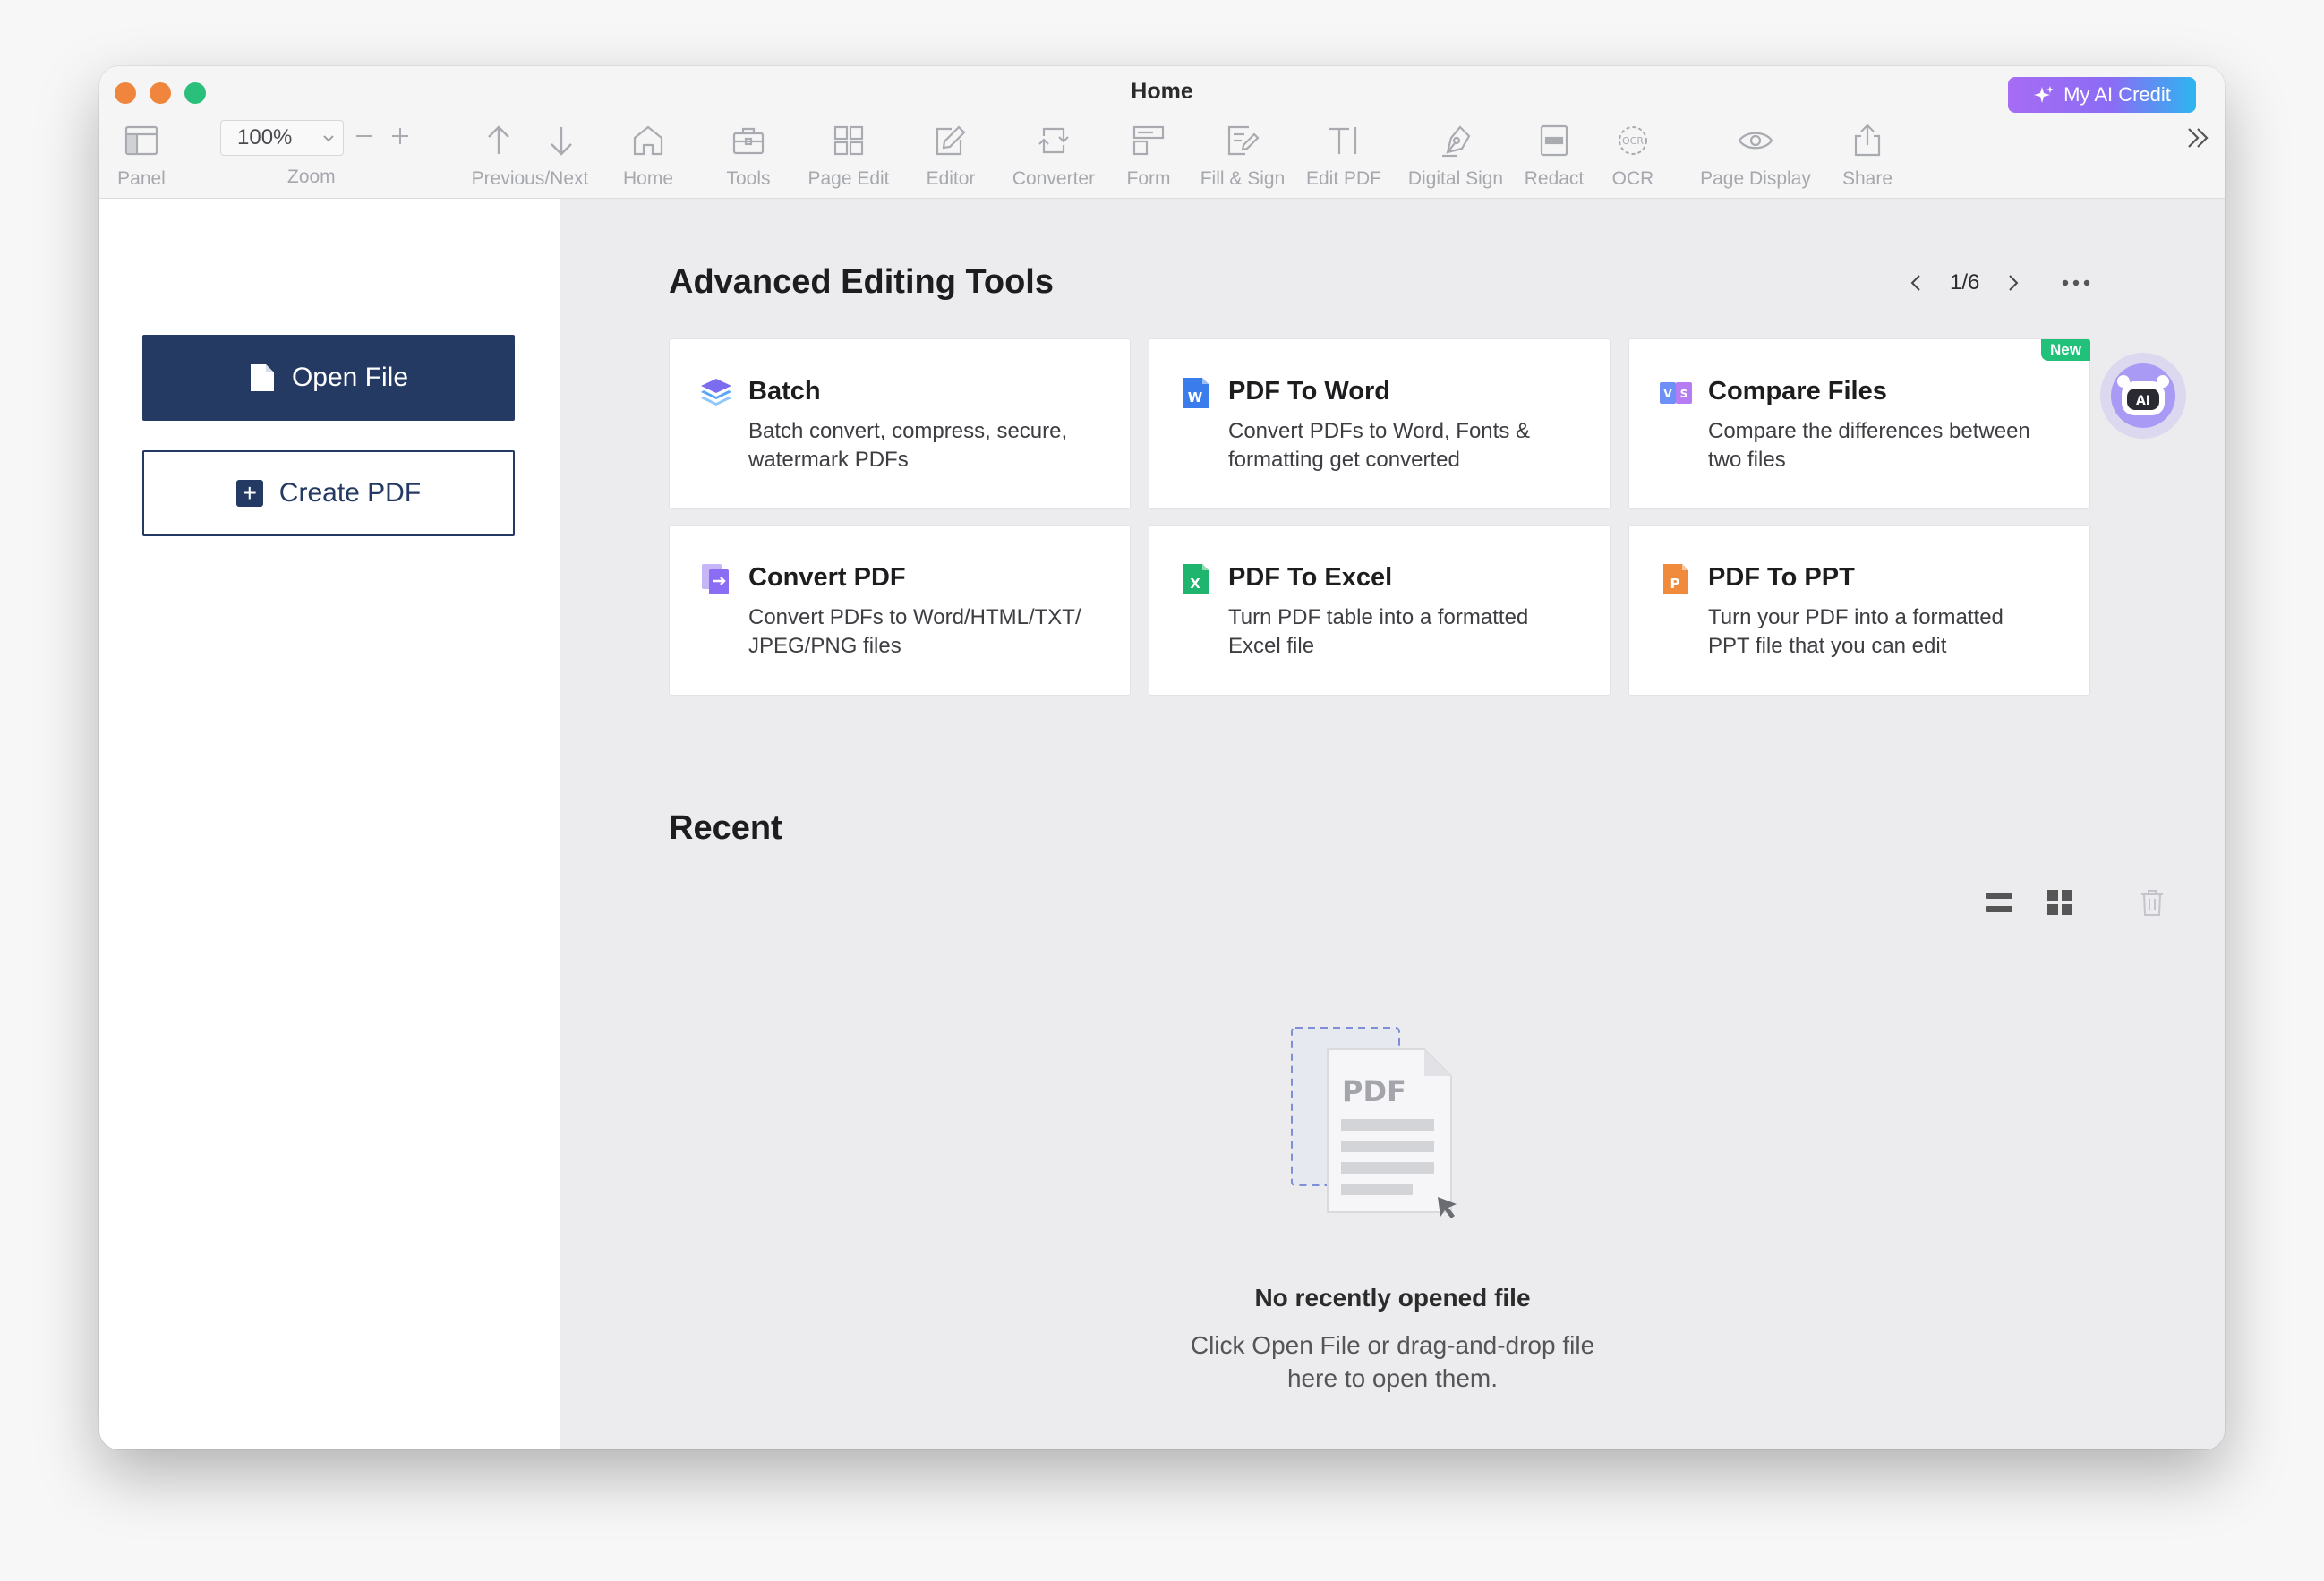 Image resolution: width=2324 pixels, height=1581 pixels. Describe the element at coordinates (725, 828) in the screenshot. I see `recent-title: Recent` at that location.